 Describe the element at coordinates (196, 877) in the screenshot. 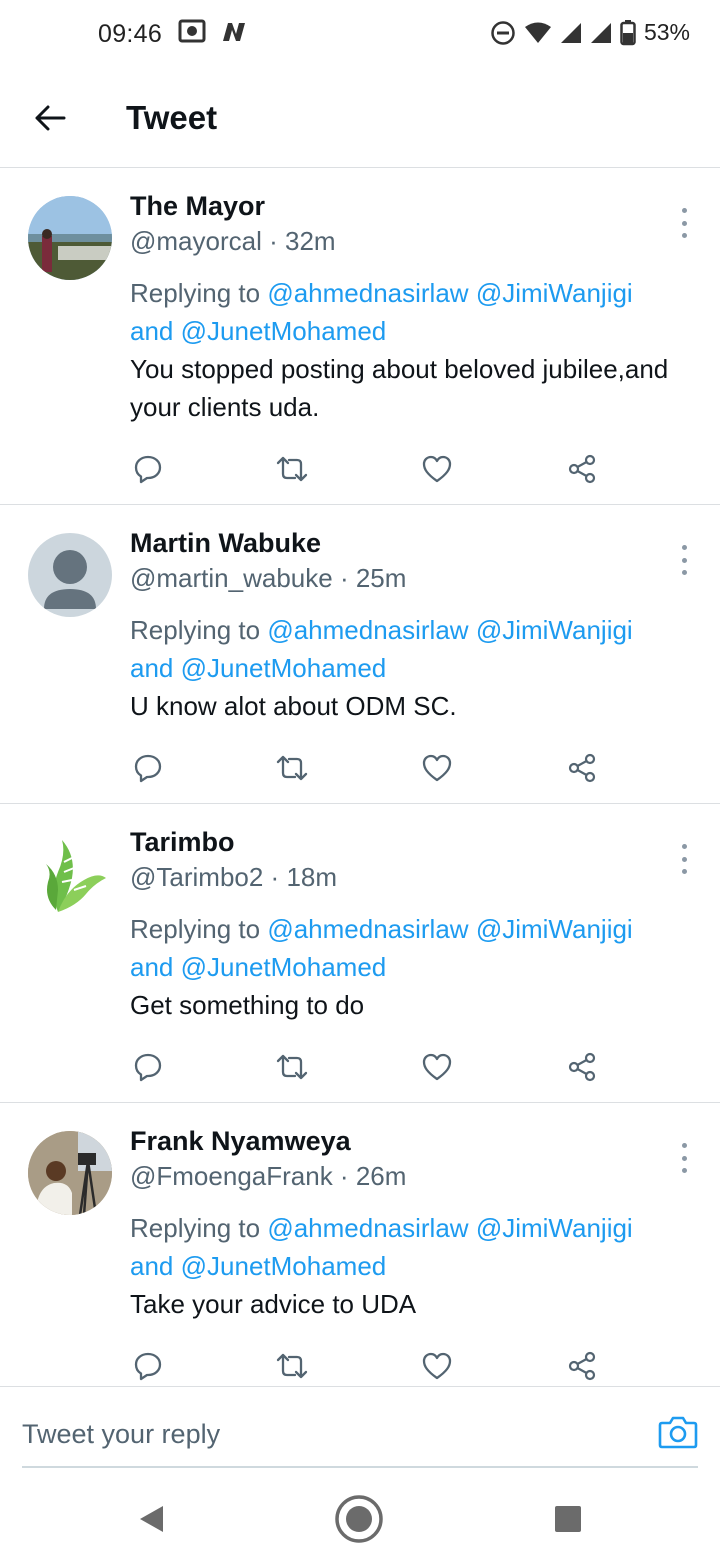

I see `author-handle: @Tarimbo2` at that location.